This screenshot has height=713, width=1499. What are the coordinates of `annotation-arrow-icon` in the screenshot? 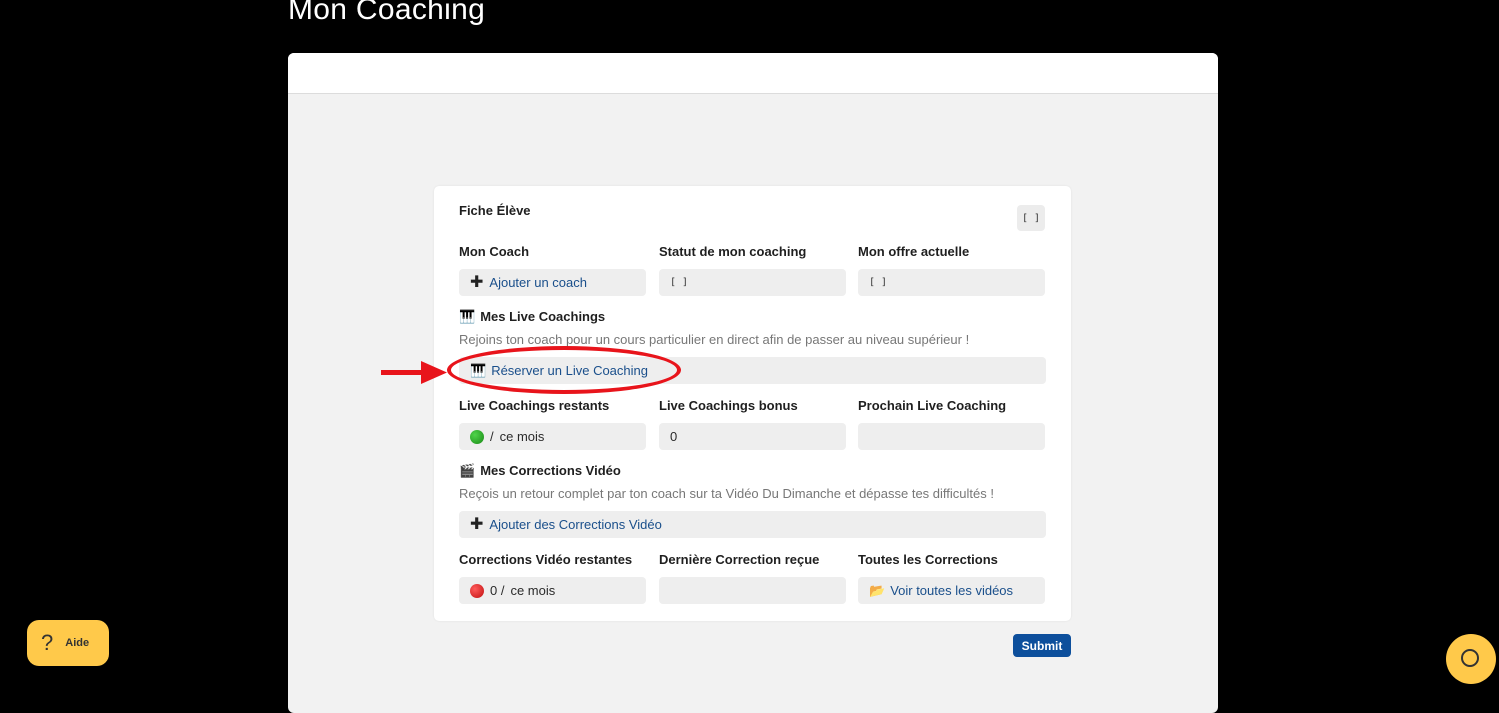 It's located at (414, 372).